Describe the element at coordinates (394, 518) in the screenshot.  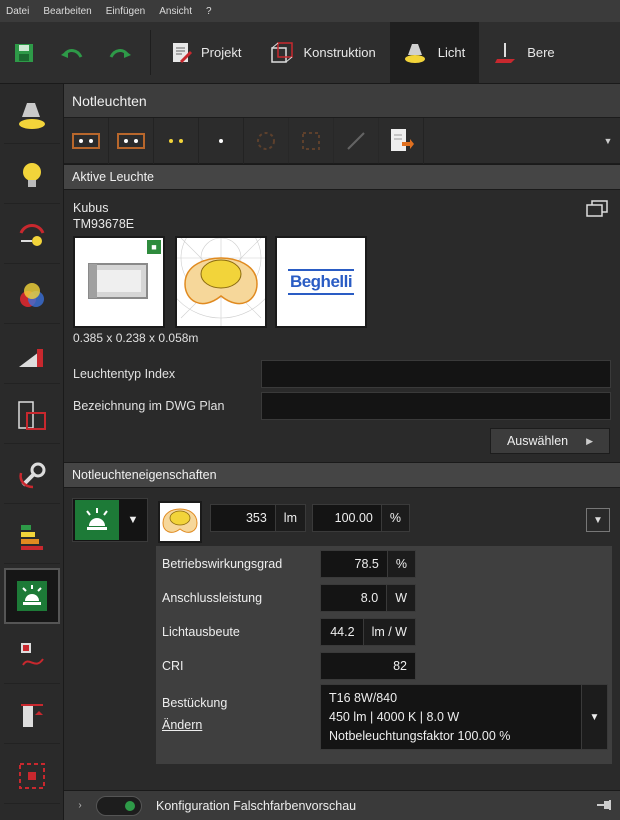
I see `percent-unit: %` at that location.